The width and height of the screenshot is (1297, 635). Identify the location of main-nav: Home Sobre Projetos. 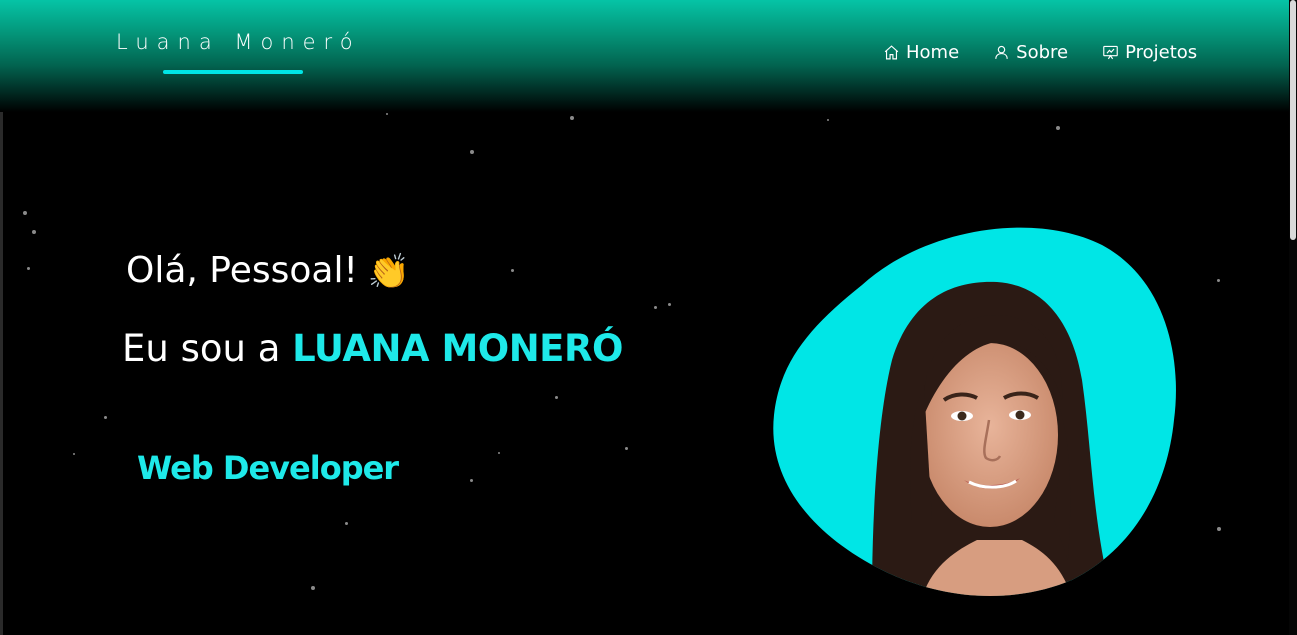
(1040, 52).